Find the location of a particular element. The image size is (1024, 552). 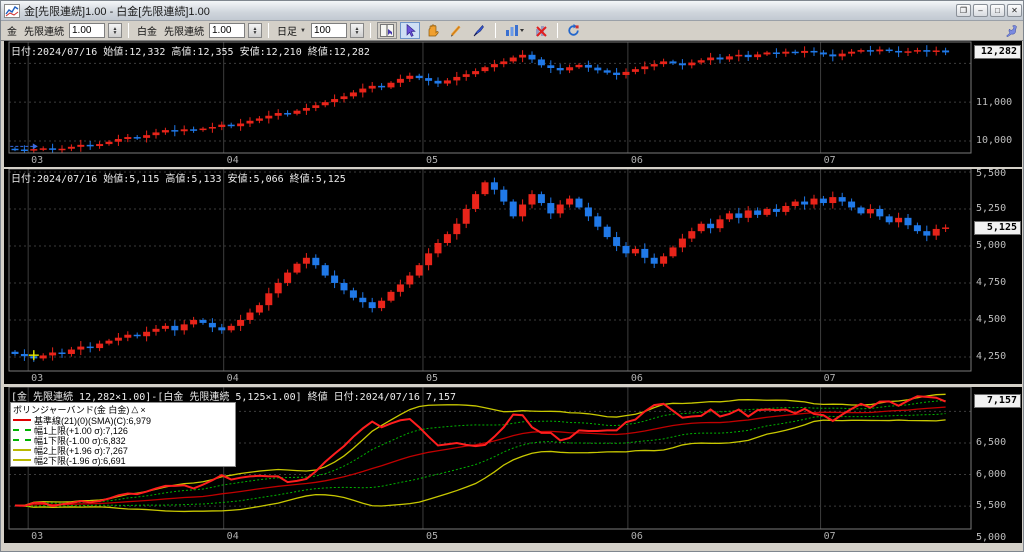

draw-line-tool-button is located at coordinates (455, 30).